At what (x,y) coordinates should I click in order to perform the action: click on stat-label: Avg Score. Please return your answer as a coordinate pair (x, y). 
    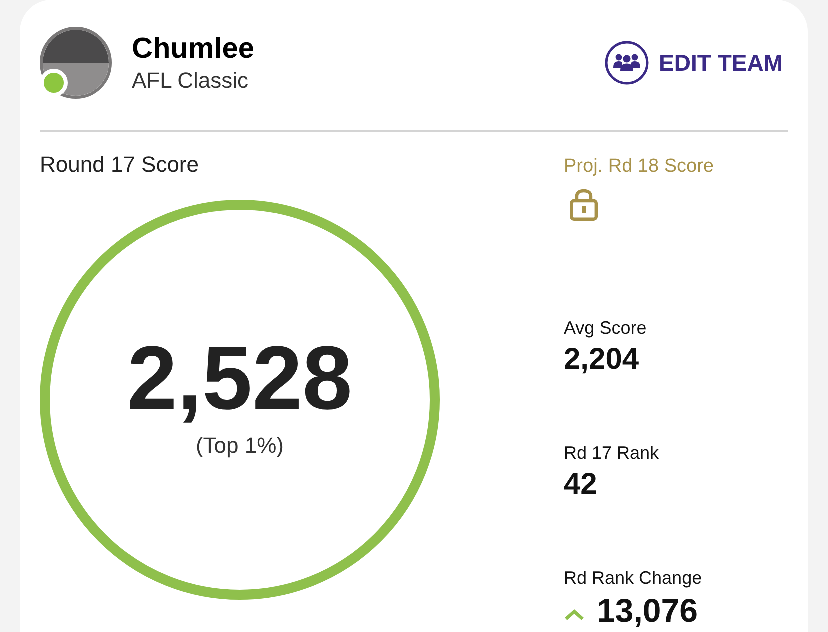
    Looking at the image, I should click on (605, 328).